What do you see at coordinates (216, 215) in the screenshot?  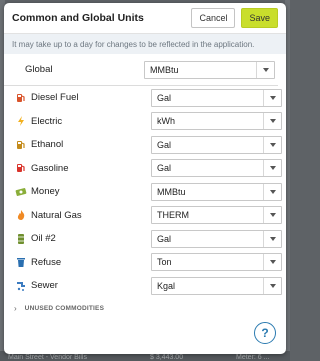 I see `commodity-unit-select: THERM` at bounding box center [216, 215].